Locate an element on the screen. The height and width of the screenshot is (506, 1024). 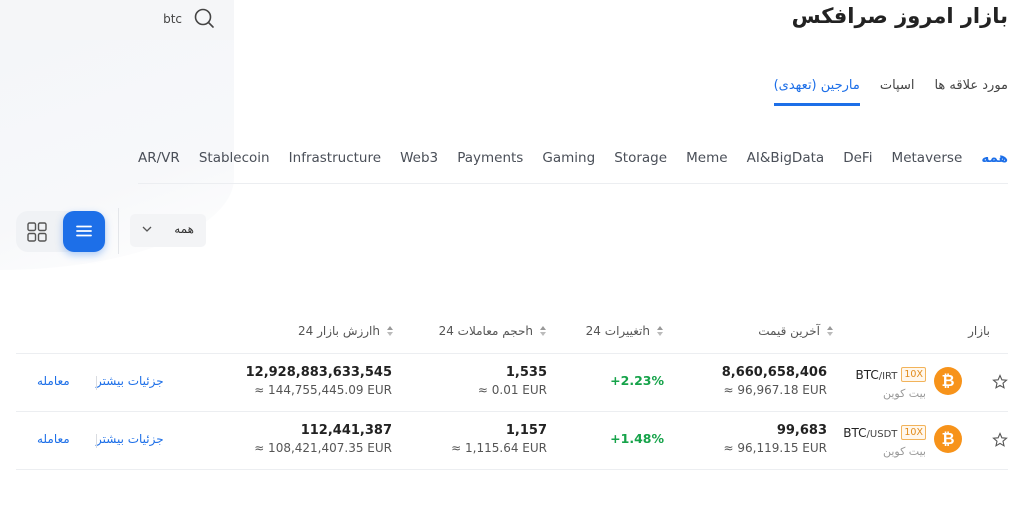
filter-dropdown-value: همه is located at coordinates (184, 229).